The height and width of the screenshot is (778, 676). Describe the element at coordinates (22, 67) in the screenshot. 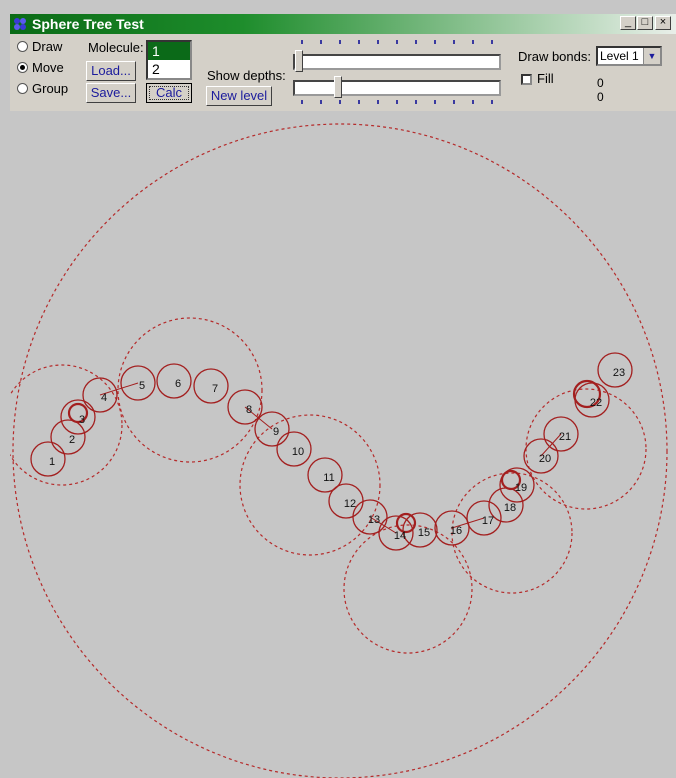

I see `radio-move-indicator` at that location.